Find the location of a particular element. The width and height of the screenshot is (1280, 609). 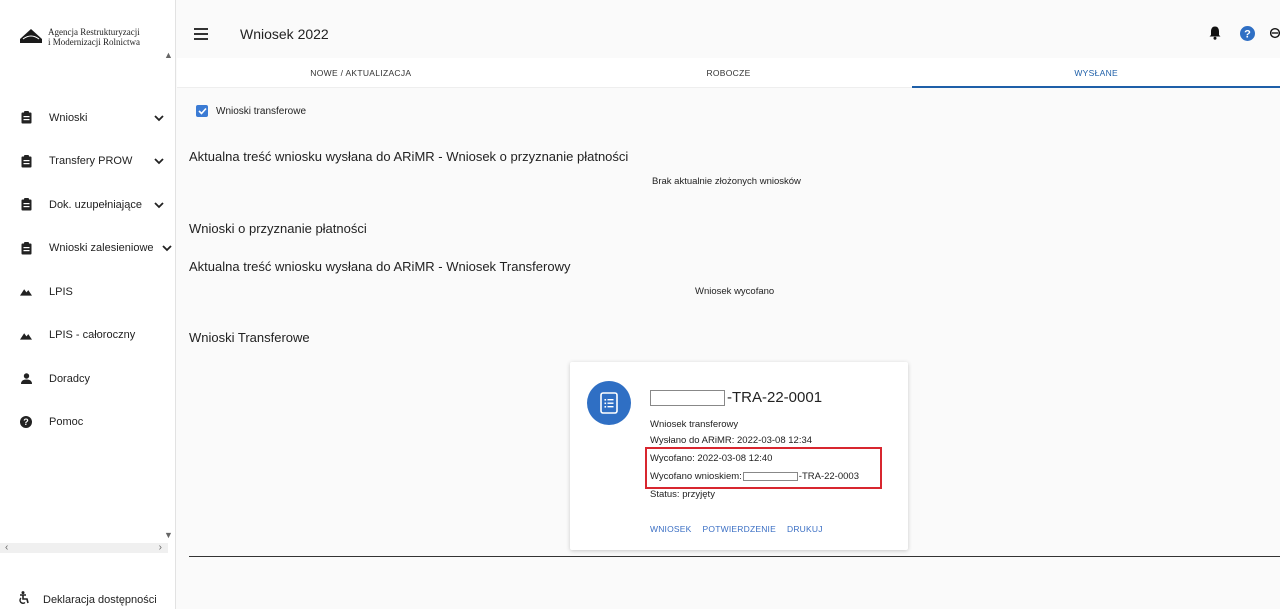

document-icon is located at coordinates (609, 403).